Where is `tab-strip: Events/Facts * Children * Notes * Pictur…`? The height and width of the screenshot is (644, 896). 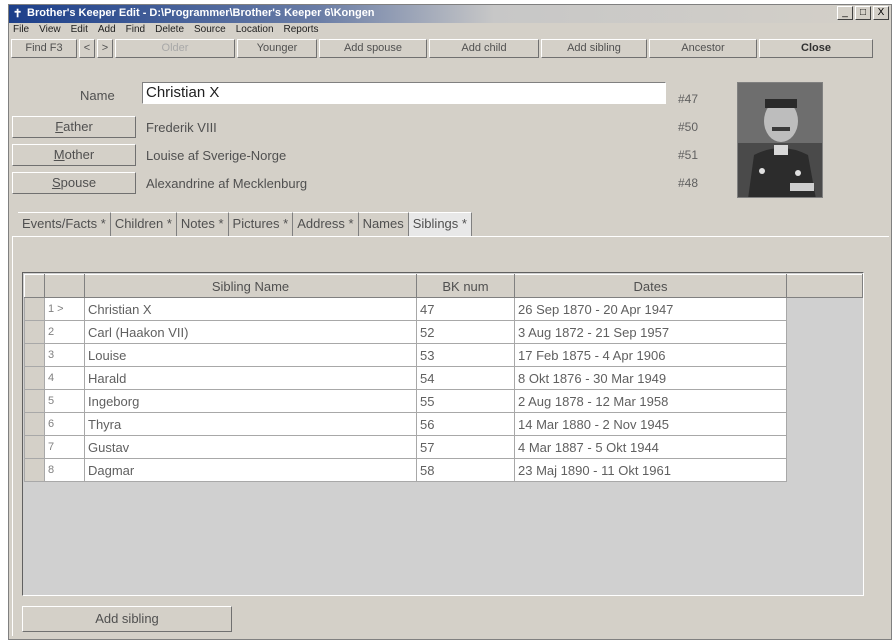 tab-strip: Events/Facts * Children * Notes * Pictur… is located at coordinates (245, 224).